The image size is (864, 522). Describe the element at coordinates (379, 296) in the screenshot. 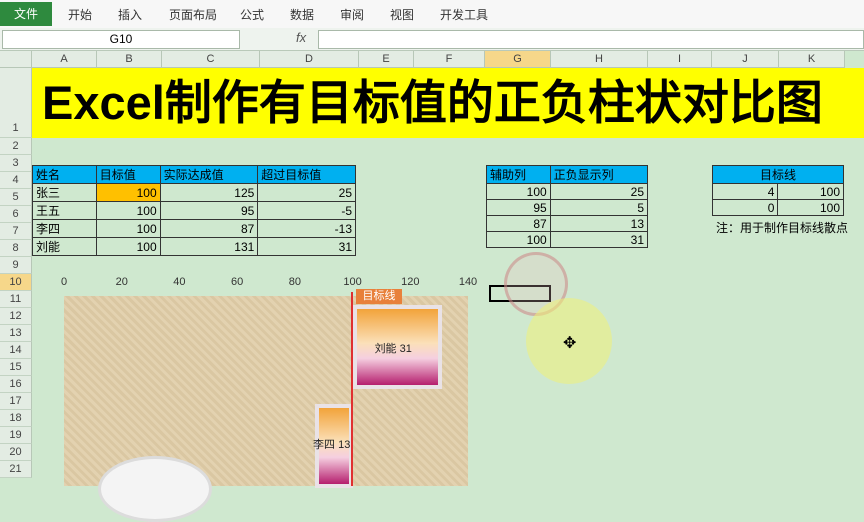

I see `target-line-label: 目标线` at that location.